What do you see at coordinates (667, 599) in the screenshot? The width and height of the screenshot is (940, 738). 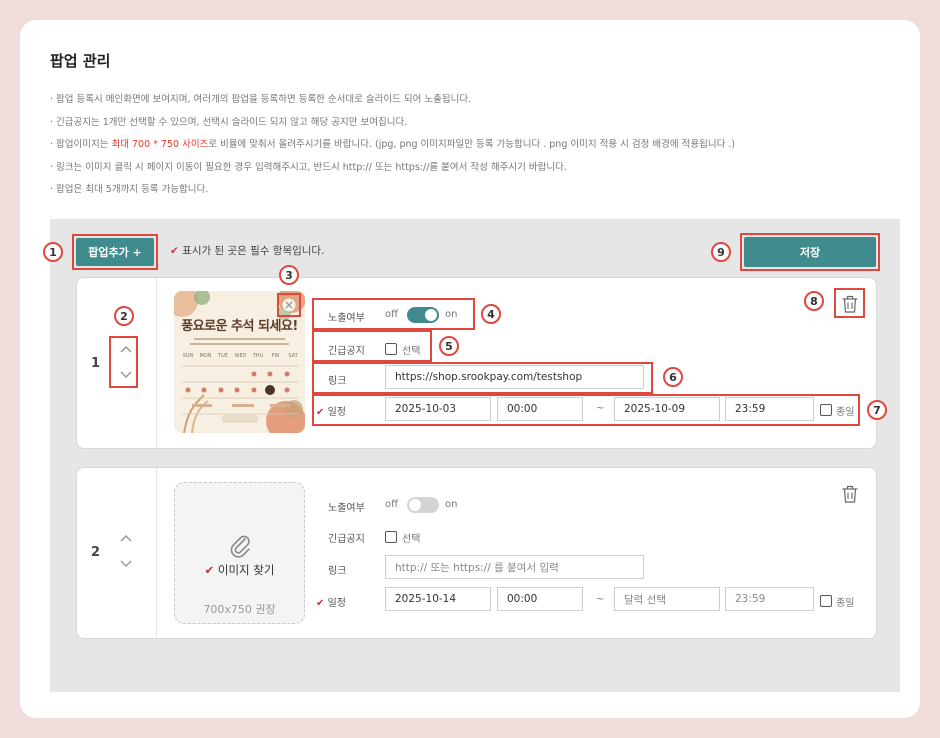 I see `end-date-input: 달력 선택` at bounding box center [667, 599].